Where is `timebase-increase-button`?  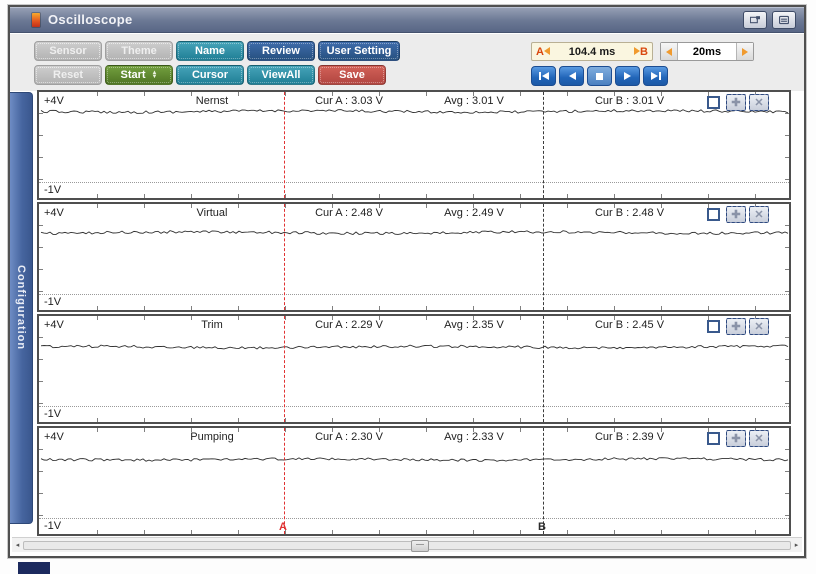
timebase-increase-button is located at coordinates (744, 51).